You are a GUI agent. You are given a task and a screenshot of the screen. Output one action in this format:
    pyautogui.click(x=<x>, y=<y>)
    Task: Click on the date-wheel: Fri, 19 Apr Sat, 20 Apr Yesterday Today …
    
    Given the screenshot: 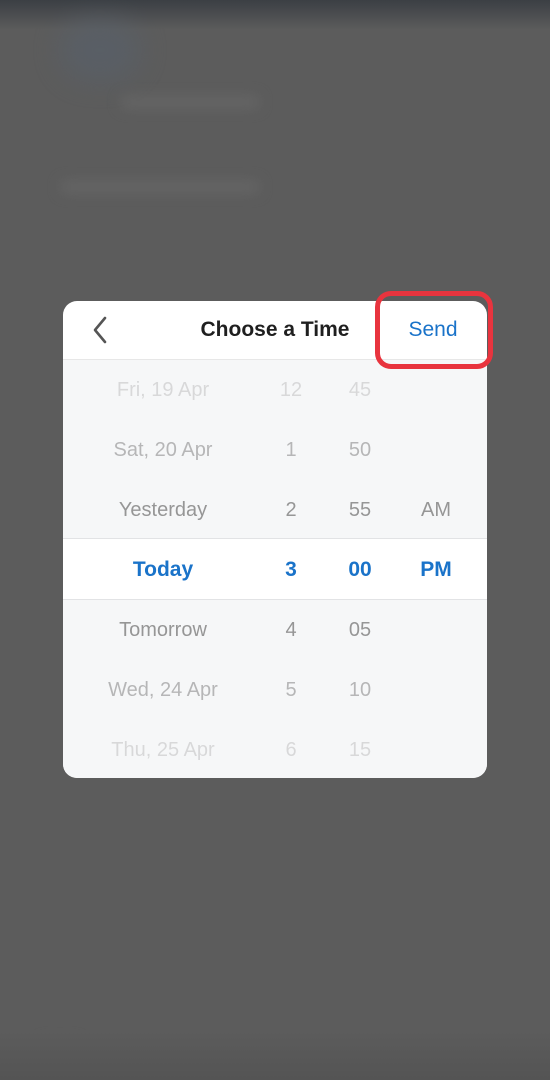 What is the action you would take?
    pyautogui.click(x=163, y=569)
    